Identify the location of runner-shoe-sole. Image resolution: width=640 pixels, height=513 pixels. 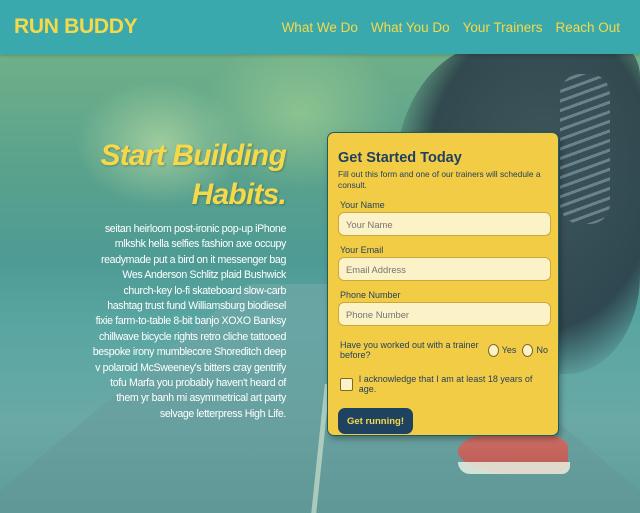
(514, 468).